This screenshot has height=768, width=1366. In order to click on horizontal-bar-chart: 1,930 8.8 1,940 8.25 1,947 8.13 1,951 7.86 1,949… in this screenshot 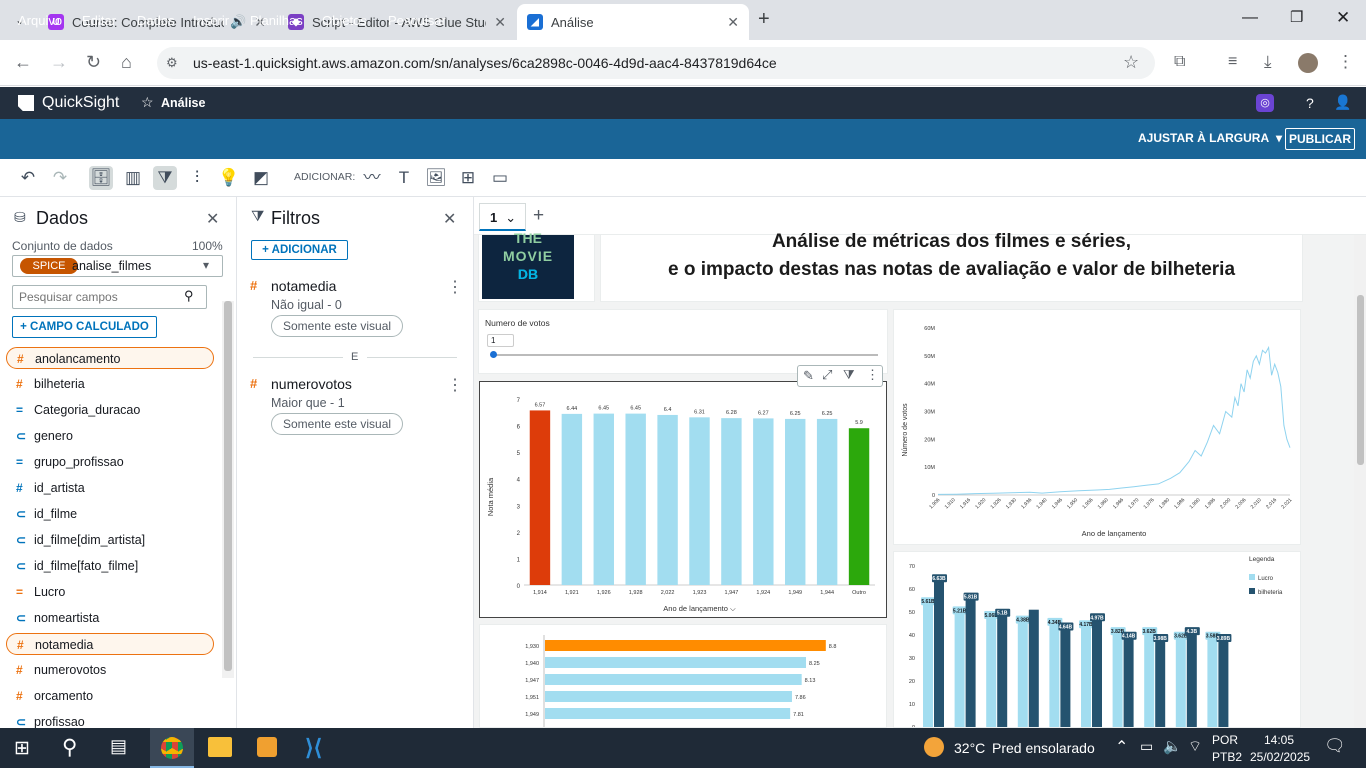, I will do `click(683, 676)`.